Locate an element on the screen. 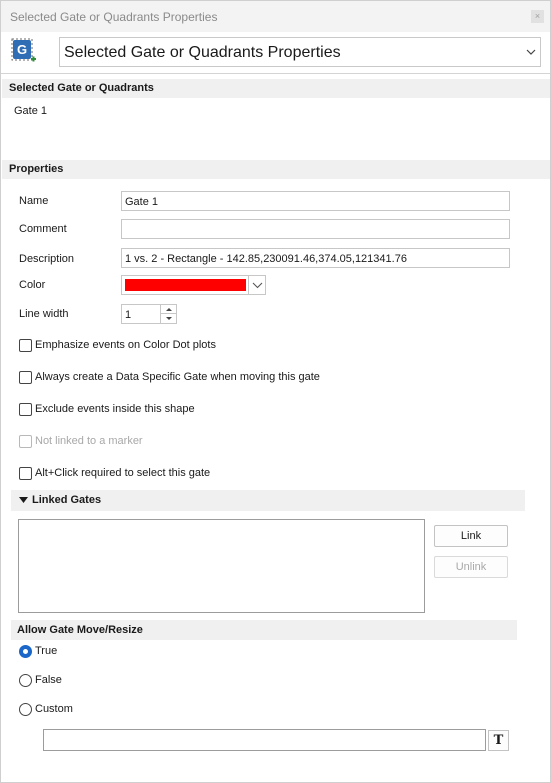 The width and height of the screenshot is (551, 783). header-divider is located at coordinates (275, 73).